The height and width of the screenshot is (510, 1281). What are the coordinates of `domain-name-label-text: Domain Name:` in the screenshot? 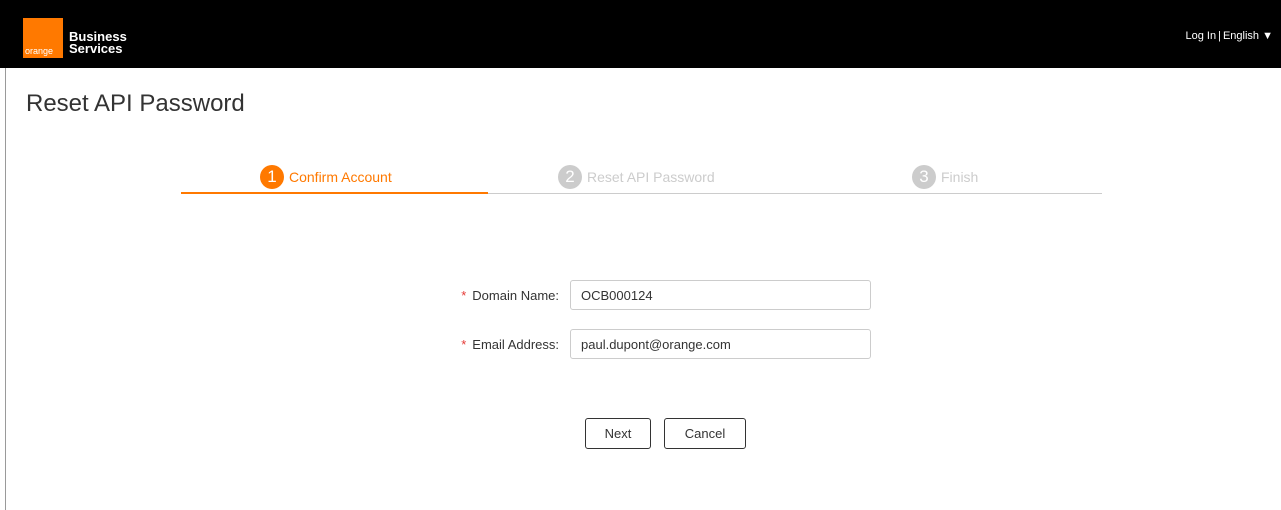 It's located at (515, 295).